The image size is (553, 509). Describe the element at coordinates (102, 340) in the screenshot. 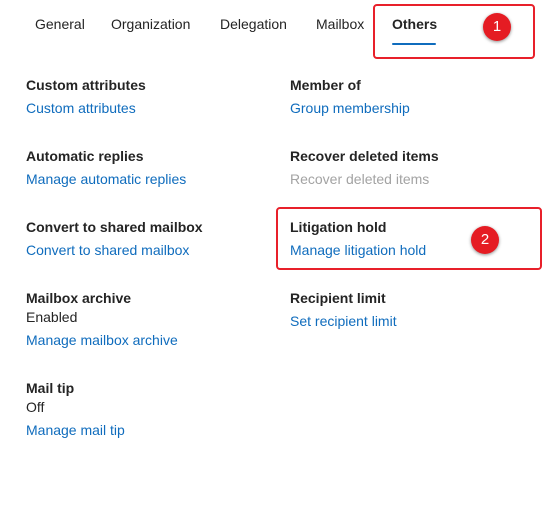

I see `manage-mailbox-archive-link: Manage mailbox archive` at that location.